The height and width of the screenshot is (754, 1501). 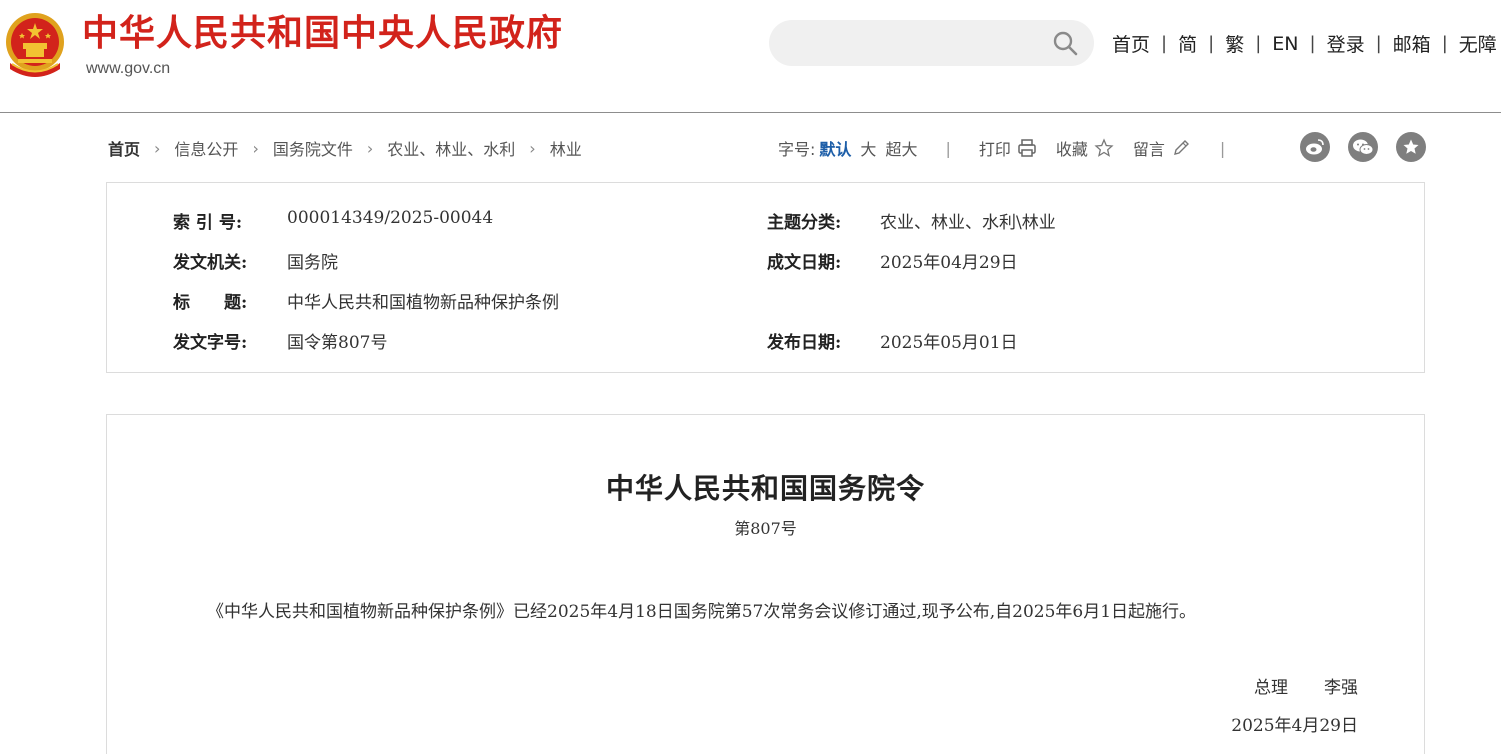 I want to click on print-button: 打印, so click(x=1008, y=148).